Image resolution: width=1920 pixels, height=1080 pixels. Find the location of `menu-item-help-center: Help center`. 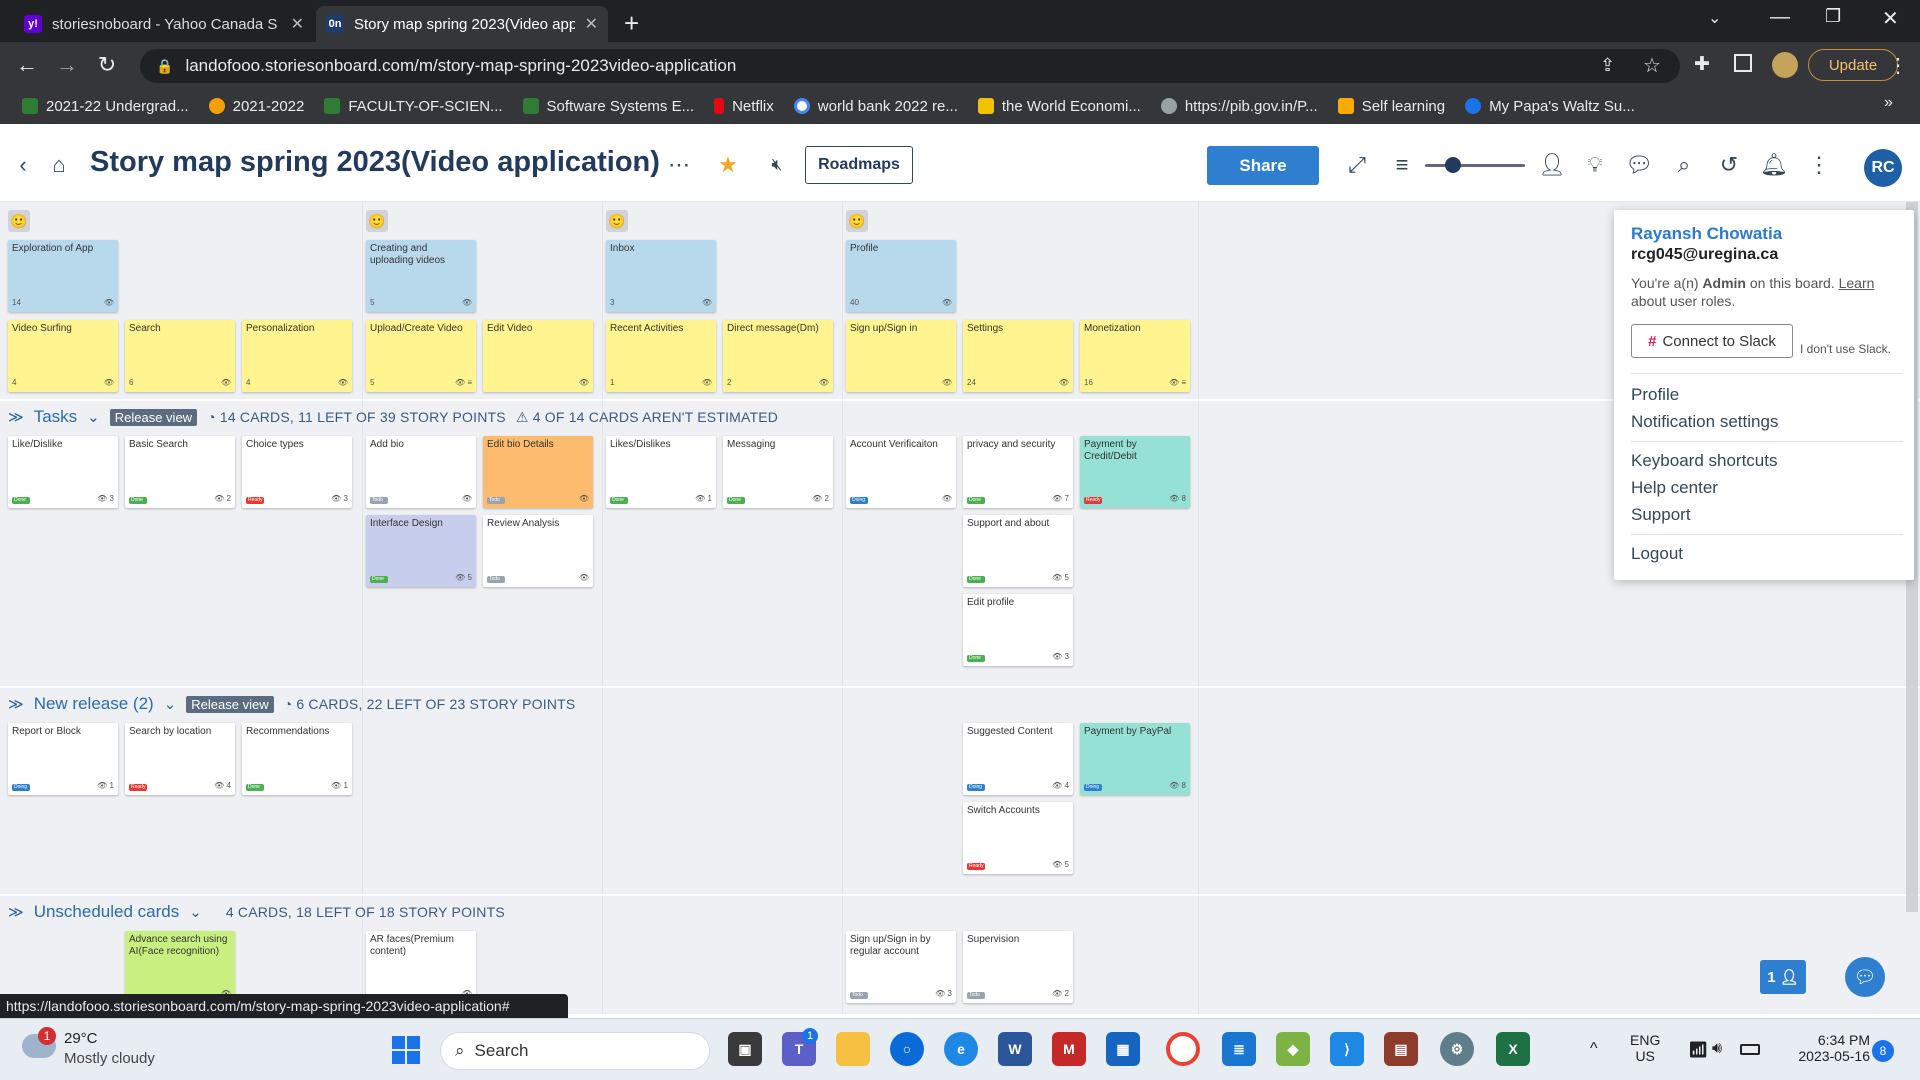

menu-item-help-center: Help center is located at coordinates (1674, 488).